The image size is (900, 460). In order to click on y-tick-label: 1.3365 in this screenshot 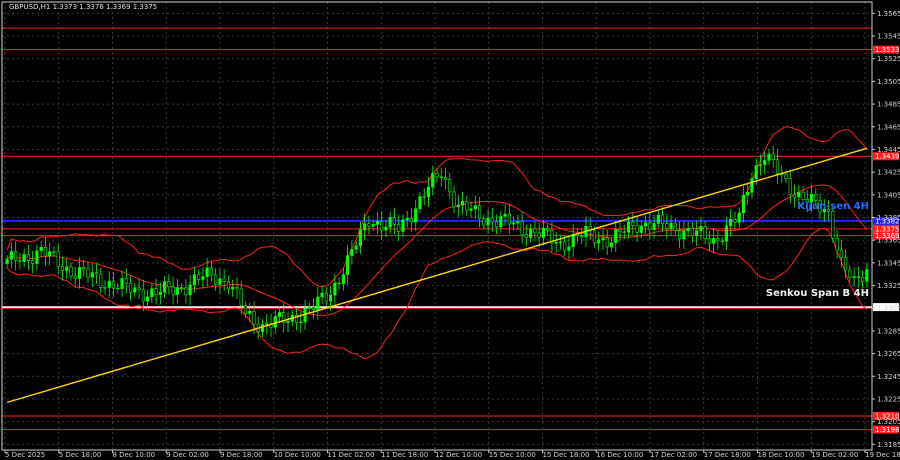, I will do `click(888, 241)`.